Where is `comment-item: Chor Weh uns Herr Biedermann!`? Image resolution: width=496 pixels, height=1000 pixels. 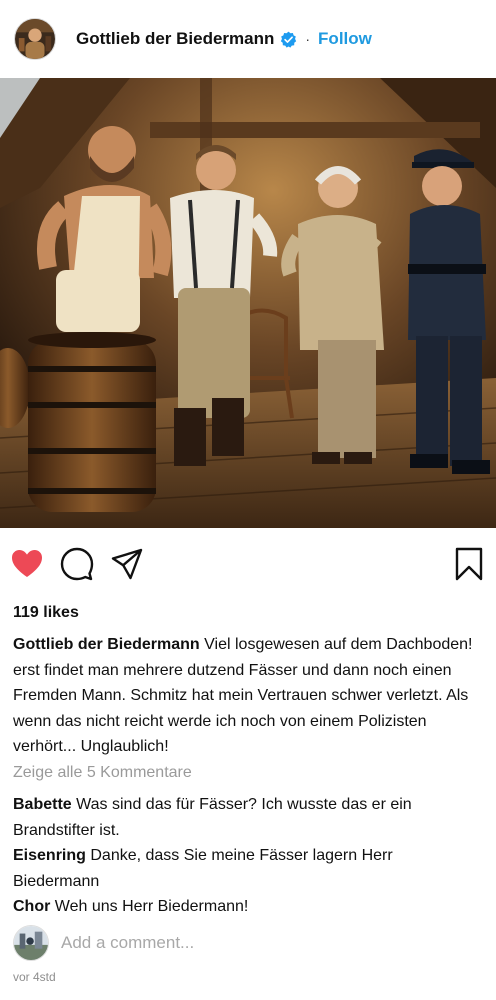 comment-item: Chor Weh uns Herr Biedermann! is located at coordinates (248, 907).